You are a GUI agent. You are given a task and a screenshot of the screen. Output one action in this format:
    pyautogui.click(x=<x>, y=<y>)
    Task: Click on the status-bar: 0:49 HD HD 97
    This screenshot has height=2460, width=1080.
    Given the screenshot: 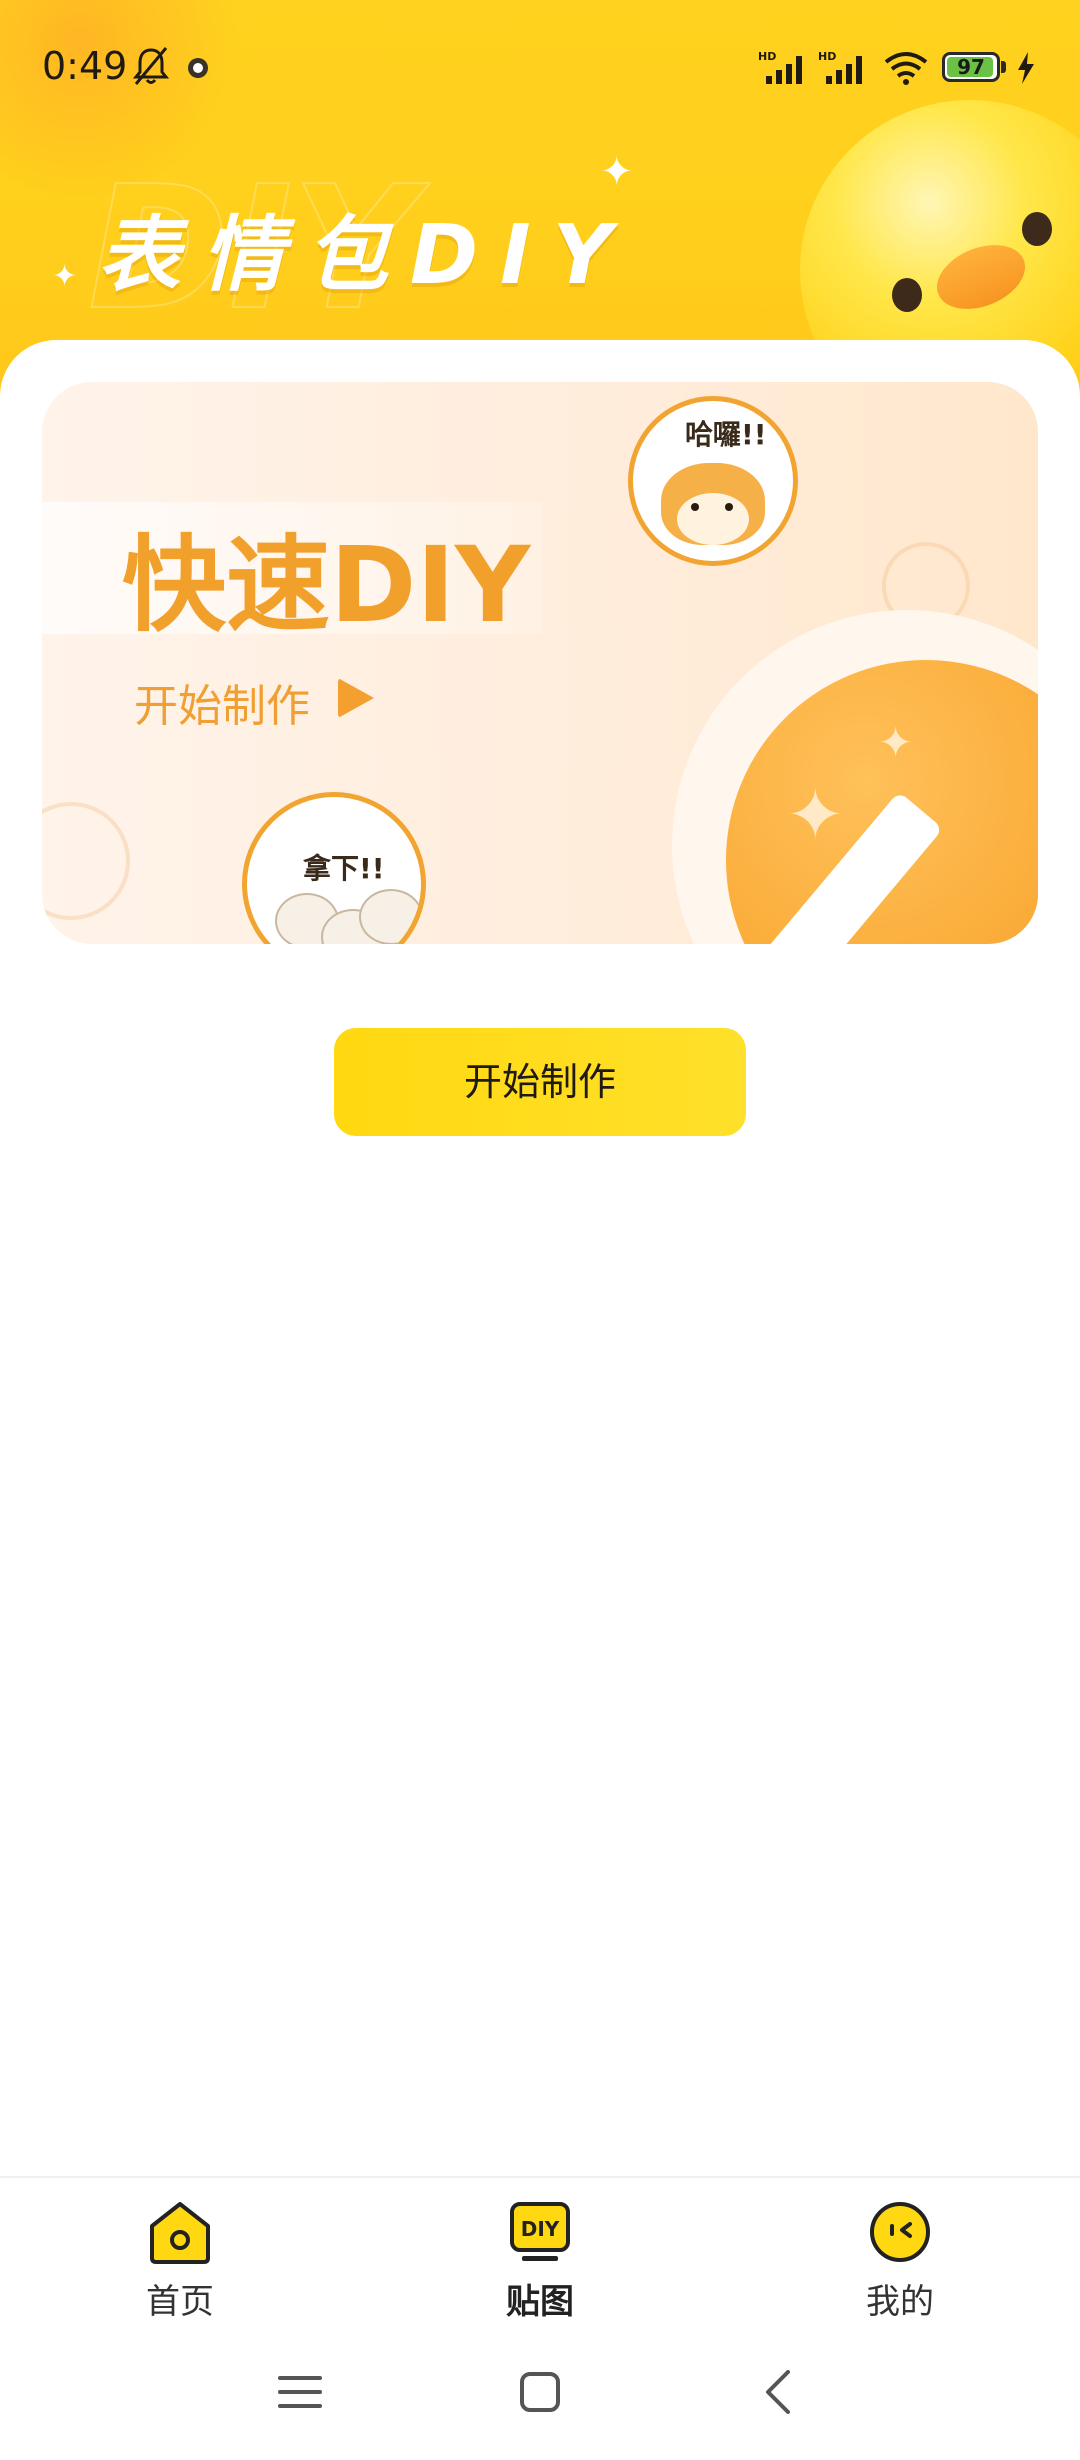 What is the action you would take?
    pyautogui.click(x=540, y=65)
    